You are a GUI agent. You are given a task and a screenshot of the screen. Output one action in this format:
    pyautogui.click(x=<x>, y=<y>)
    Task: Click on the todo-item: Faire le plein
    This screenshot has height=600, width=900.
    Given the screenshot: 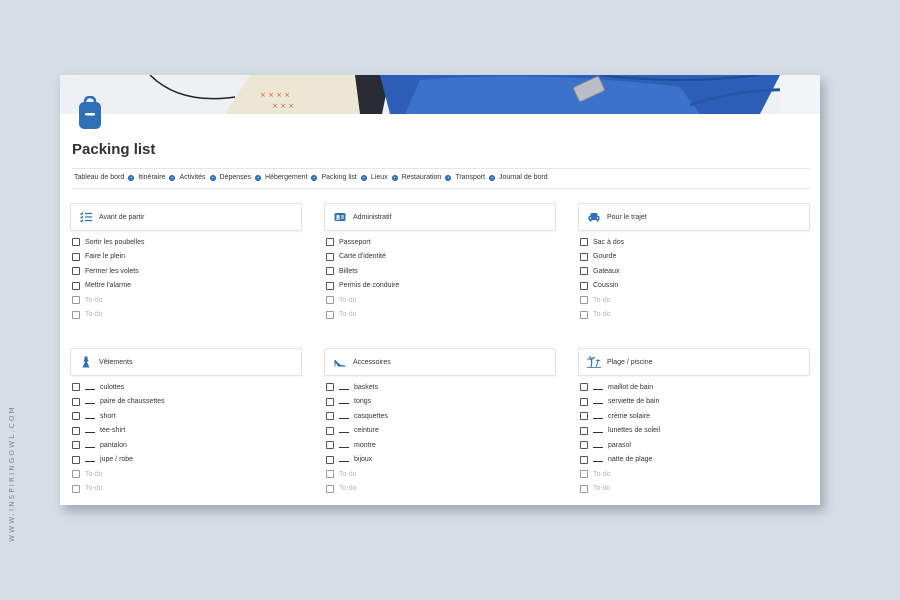 What is the action you would take?
    pyautogui.click(x=187, y=257)
    